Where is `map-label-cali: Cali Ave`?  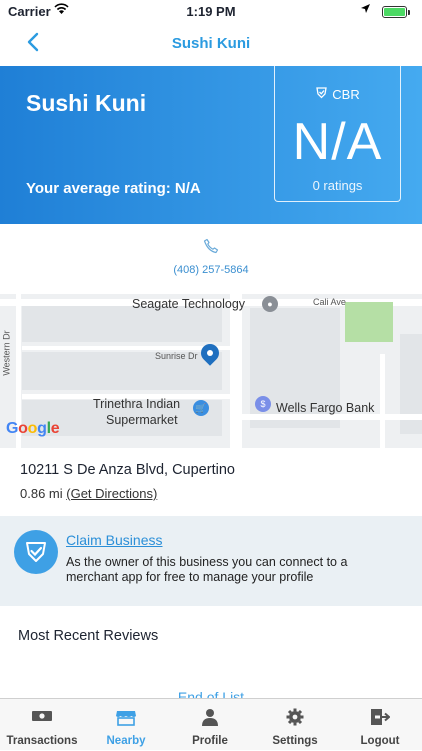 map-label-cali: Cali Ave is located at coordinates (329, 302).